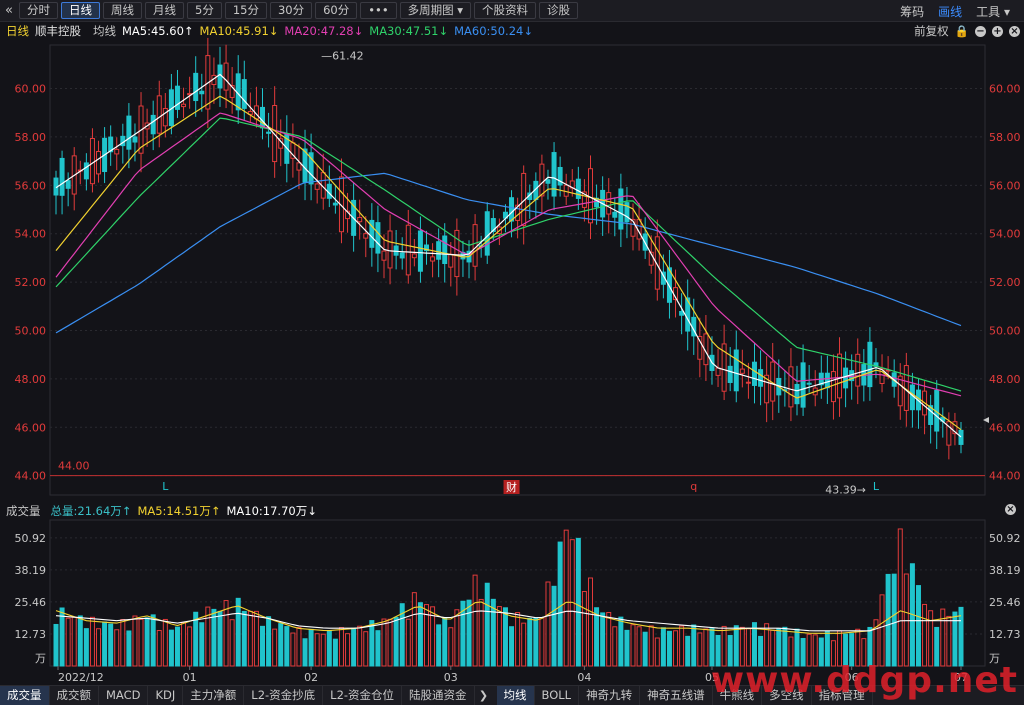  What do you see at coordinates (1005, 137) in the screenshot?
I see `price-axis-label-right: 58.00` at bounding box center [1005, 137].